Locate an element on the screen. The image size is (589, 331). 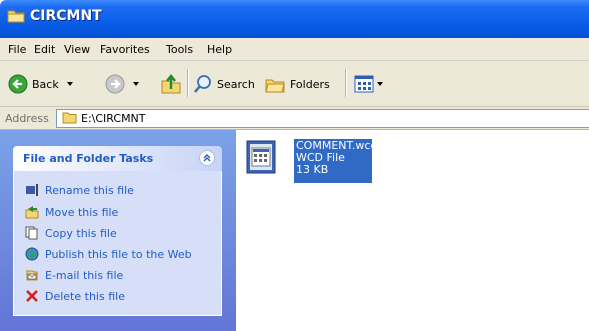
up-folder-icon is located at coordinates (171, 83).